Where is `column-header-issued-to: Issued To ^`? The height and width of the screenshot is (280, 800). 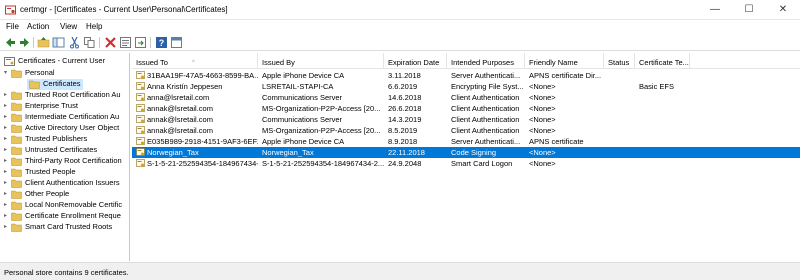 column-header-issued-to: Issued To ^ is located at coordinates (195, 61).